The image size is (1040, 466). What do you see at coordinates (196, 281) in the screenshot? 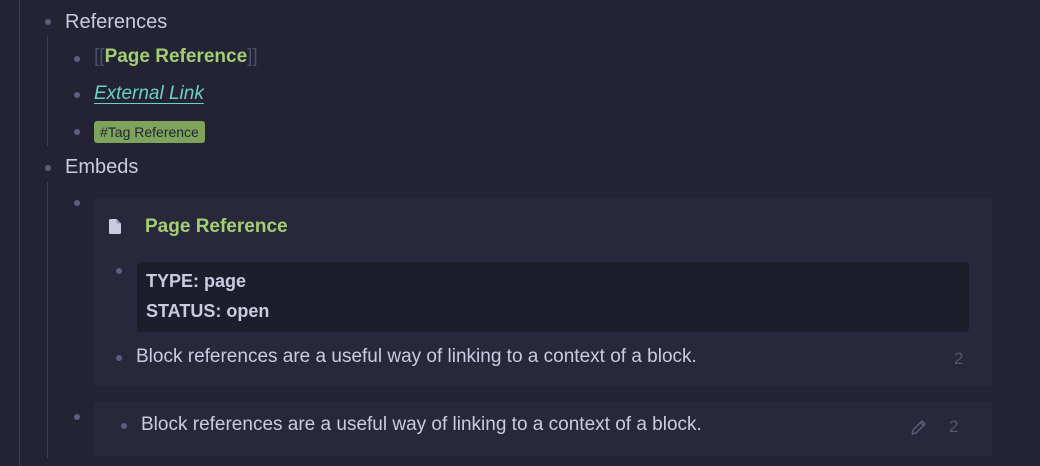
I see `type-property: TYPE: page` at bounding box center [196, 281].